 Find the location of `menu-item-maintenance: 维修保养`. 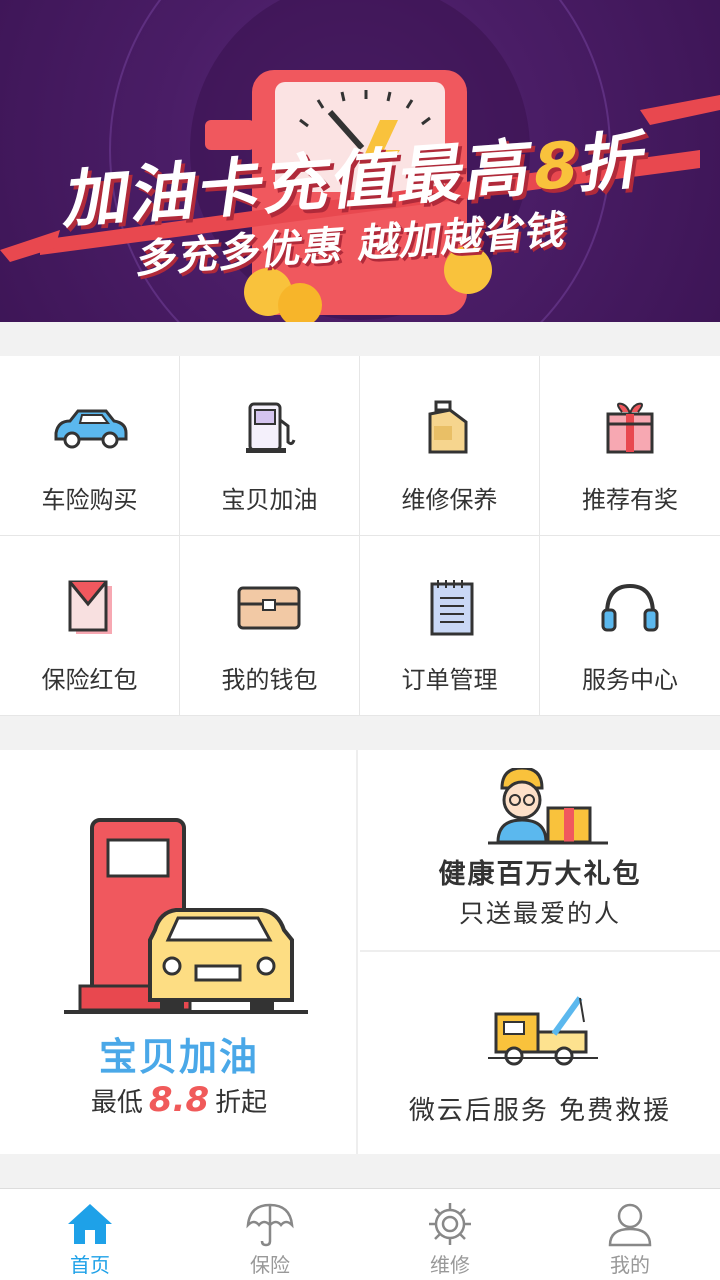

menu-item-maintenance: 维修保养 is located at coordinates (450, 446).